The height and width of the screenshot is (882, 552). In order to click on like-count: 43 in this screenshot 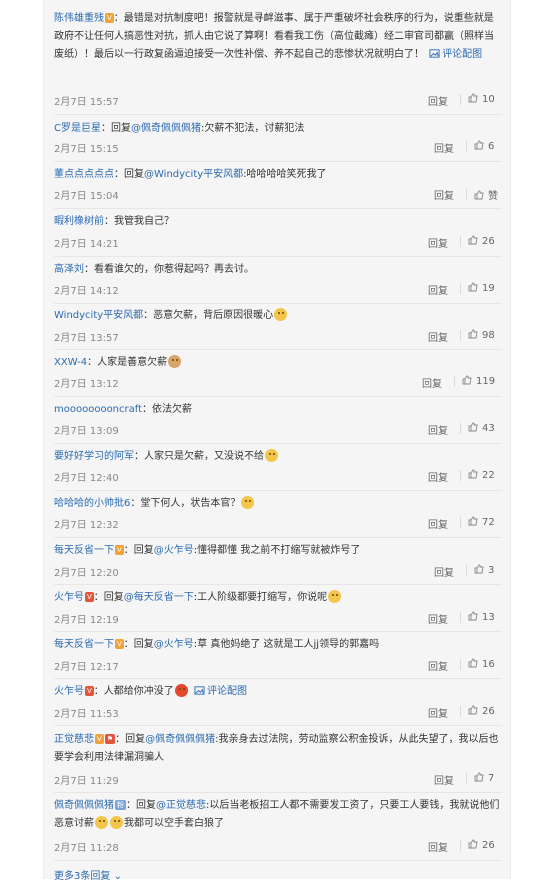, I will do `click(488, 428)`.